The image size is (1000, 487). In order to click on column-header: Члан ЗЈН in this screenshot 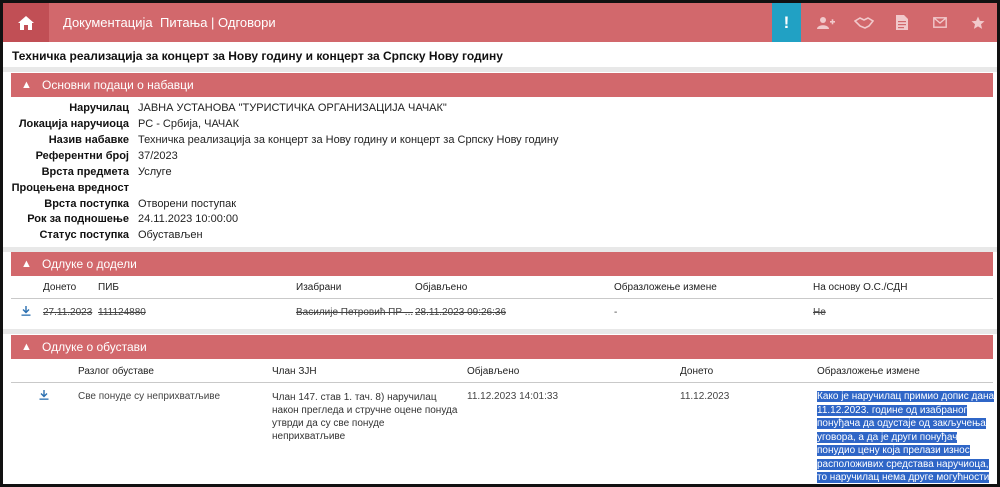, I will do `click(294, 371)`.